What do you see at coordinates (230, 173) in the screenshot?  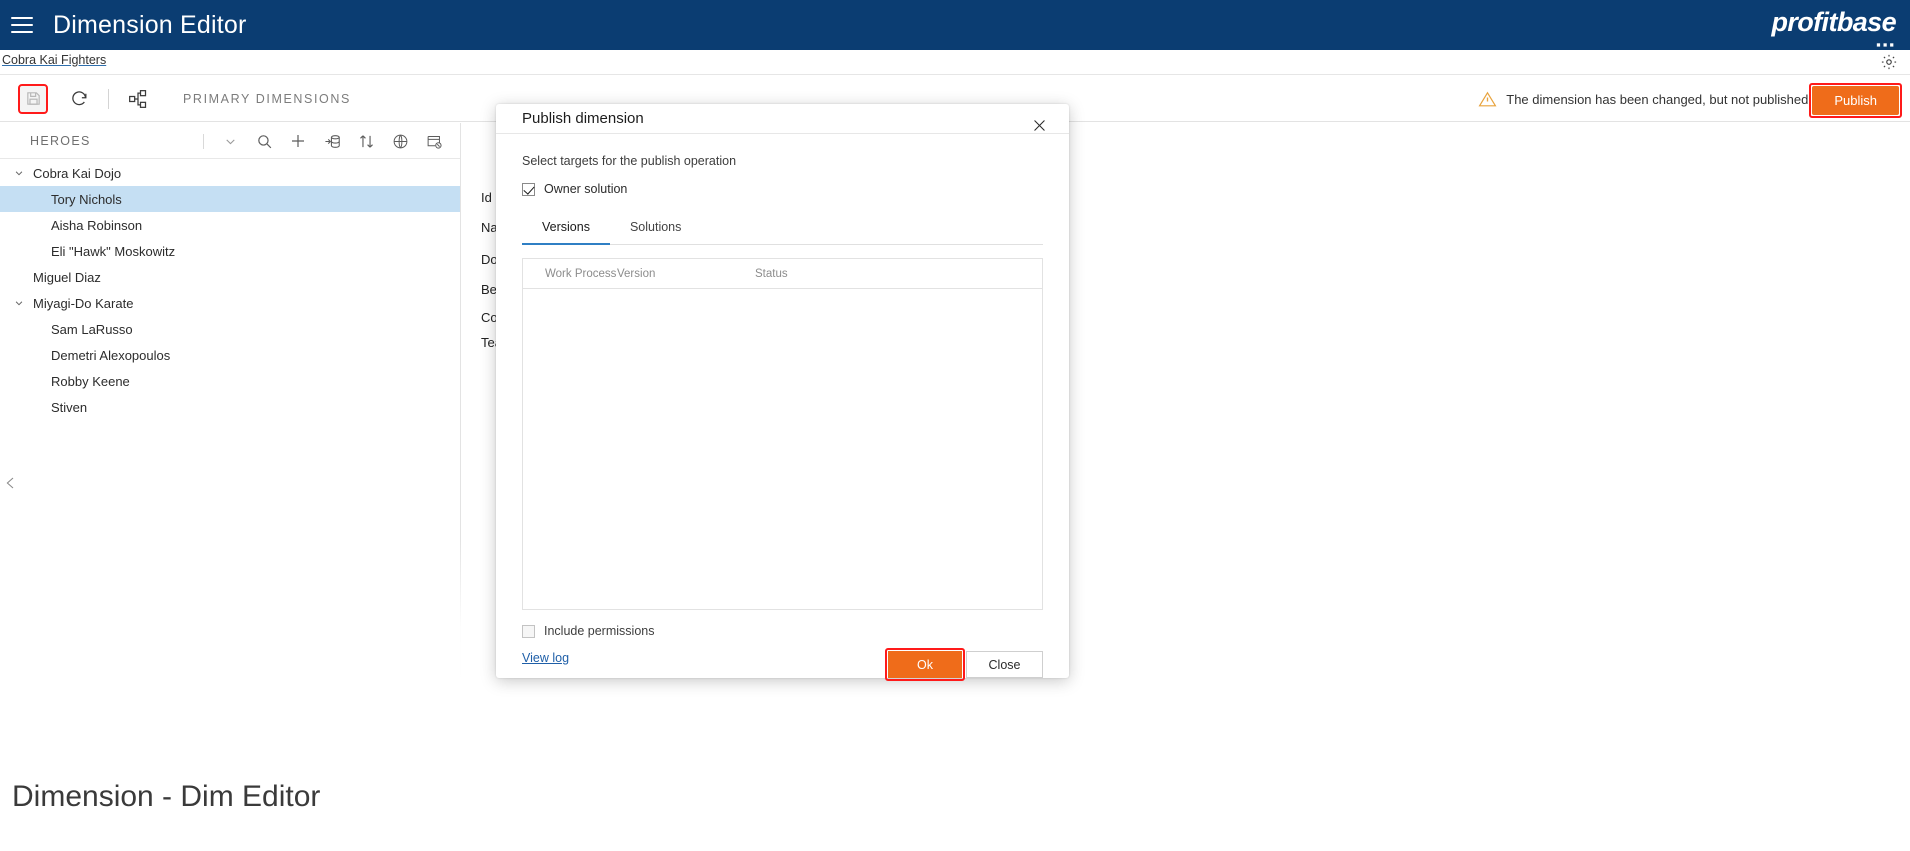 I see `tree-item: Cobra Kai Dojo` at bounding box center [230, 173].